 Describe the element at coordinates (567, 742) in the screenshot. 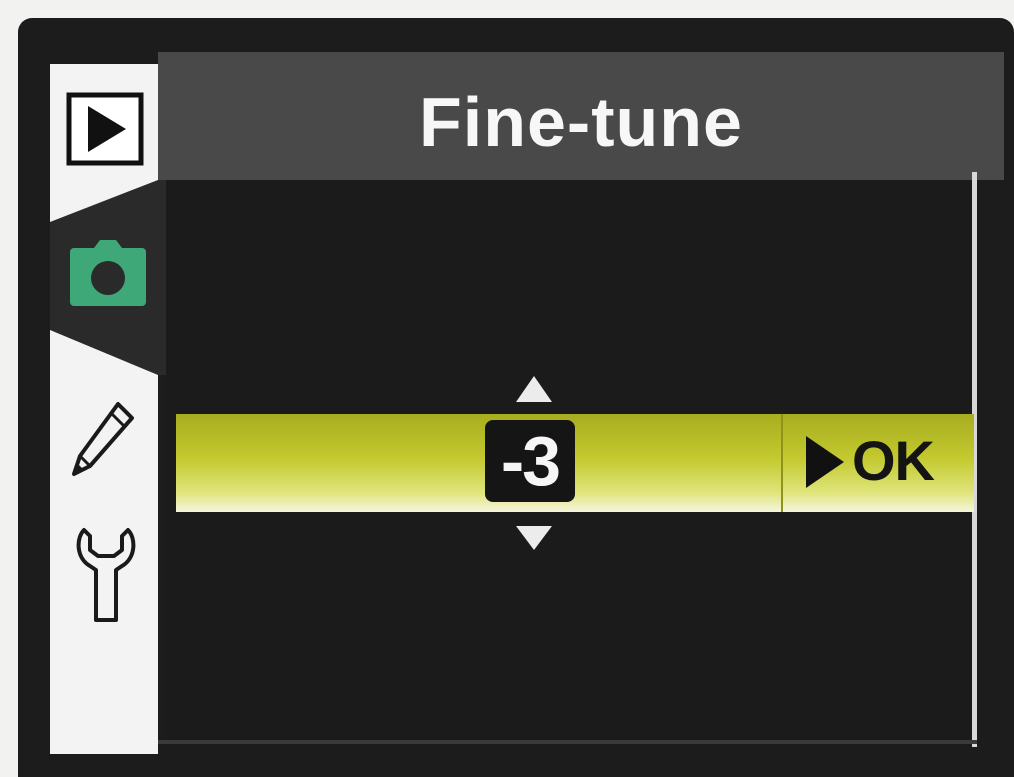

I see `content-bottom-border` at that location.